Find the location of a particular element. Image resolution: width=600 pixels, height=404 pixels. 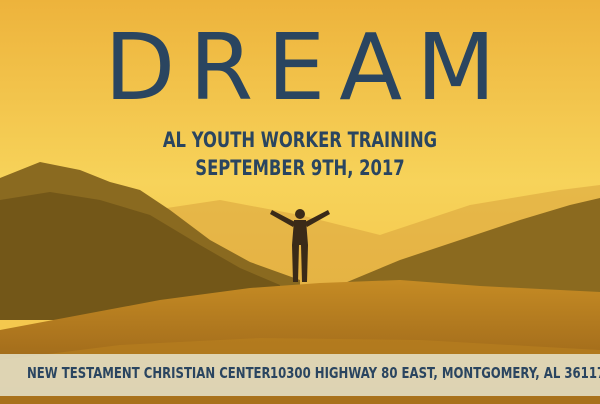

venue-name: NEW TESTAMENT CHRISTIAN CENTER is located at coordinates (149, 373).